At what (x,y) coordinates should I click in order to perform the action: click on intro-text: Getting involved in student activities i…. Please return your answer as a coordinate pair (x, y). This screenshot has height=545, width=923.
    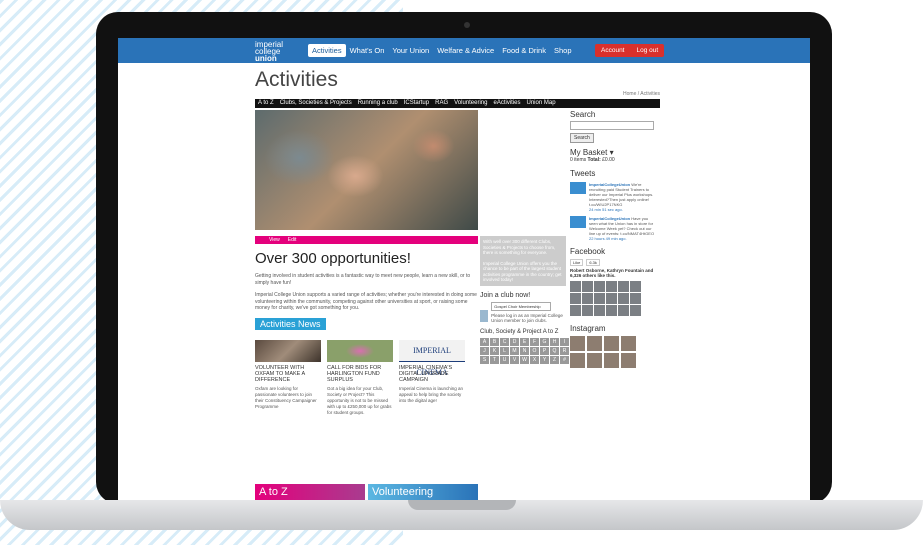
    Looking at the image, I should click on (363, 279).